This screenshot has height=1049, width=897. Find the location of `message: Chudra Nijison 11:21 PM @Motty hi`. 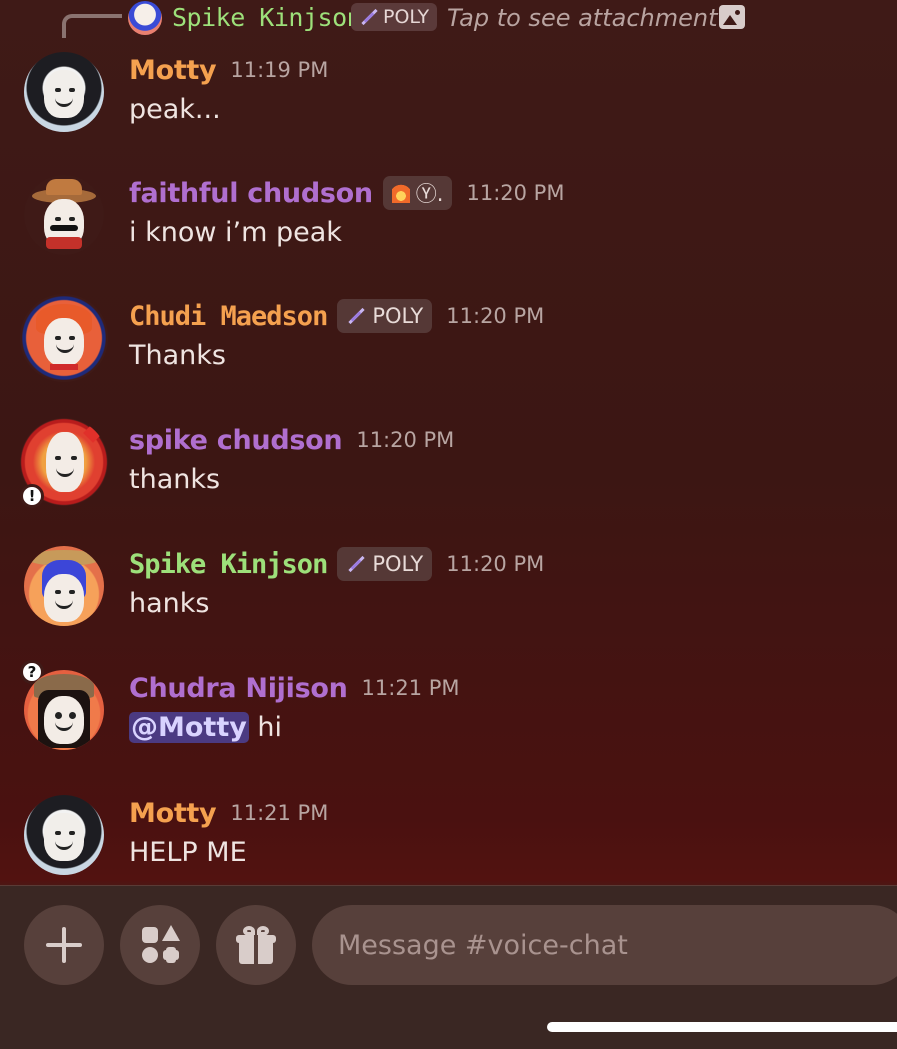

message: Chudra Nijison 11:21 PM @Motty hi is located at coordinates (448, 720).